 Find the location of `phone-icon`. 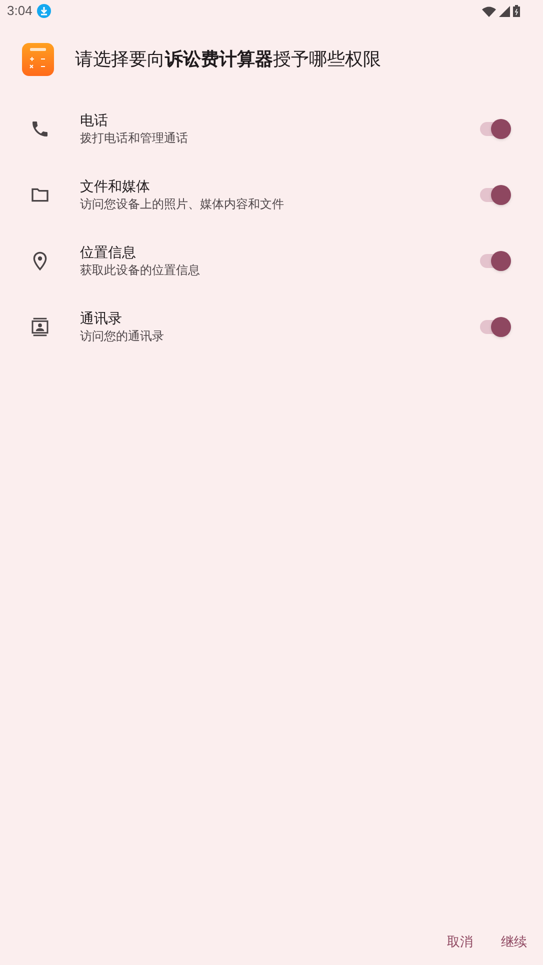

phone-icon is located at coordinates (40, 129).